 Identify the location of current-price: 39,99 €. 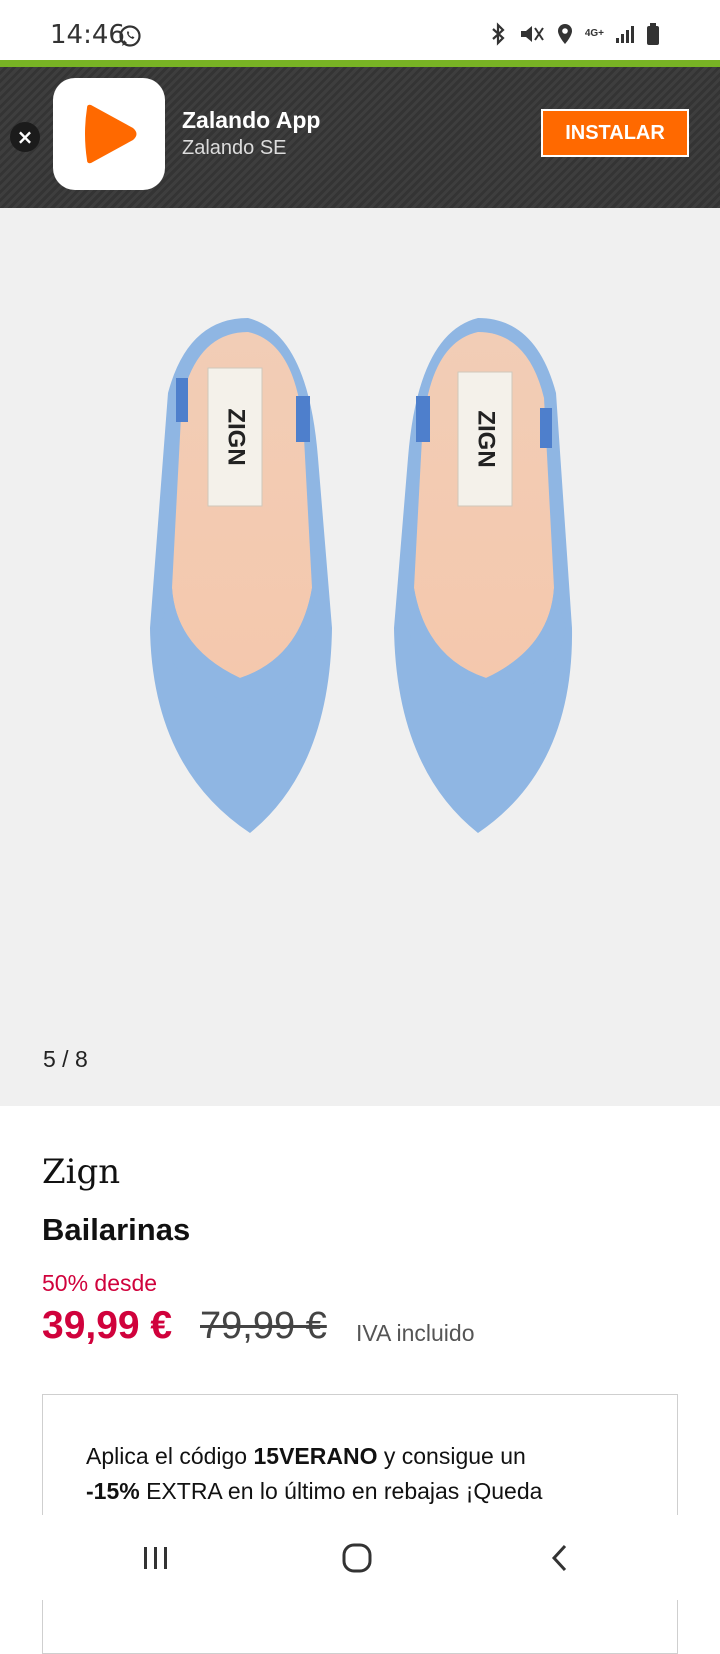
(107, 1325).